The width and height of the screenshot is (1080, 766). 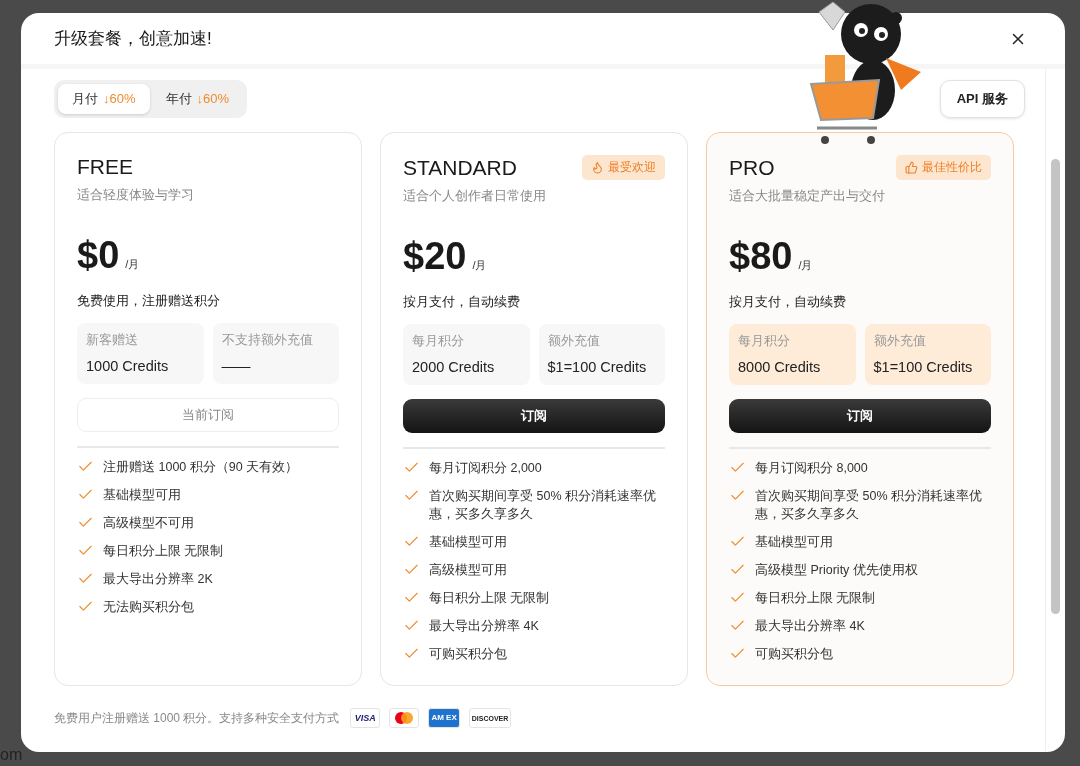 I want to click on plan-subtitle: 适合个人创作者日常使用, so click(x=475, y=196).